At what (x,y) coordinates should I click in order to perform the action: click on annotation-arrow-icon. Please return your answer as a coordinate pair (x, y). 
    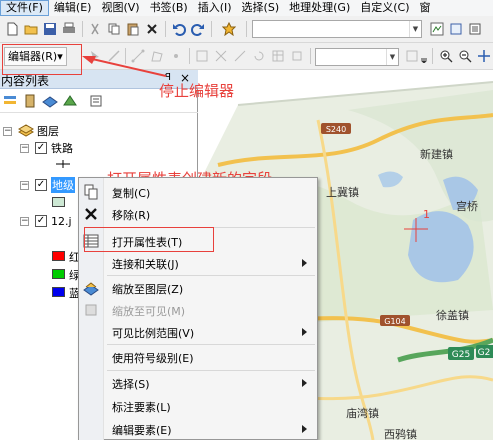
    Looking at the image, I should click on (124, 66).